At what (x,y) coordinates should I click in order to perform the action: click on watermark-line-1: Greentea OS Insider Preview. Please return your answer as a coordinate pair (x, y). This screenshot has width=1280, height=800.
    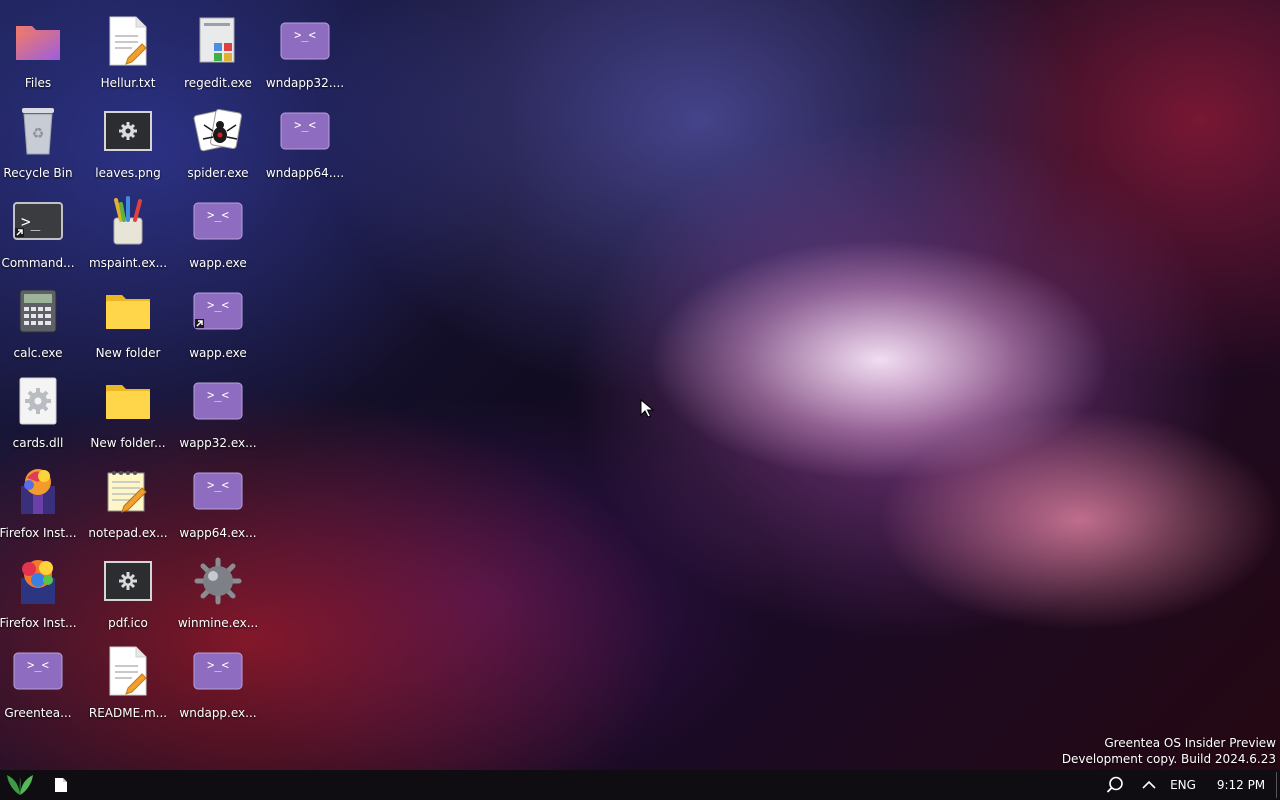
    Looking at the image, I should click on (1190, 743).